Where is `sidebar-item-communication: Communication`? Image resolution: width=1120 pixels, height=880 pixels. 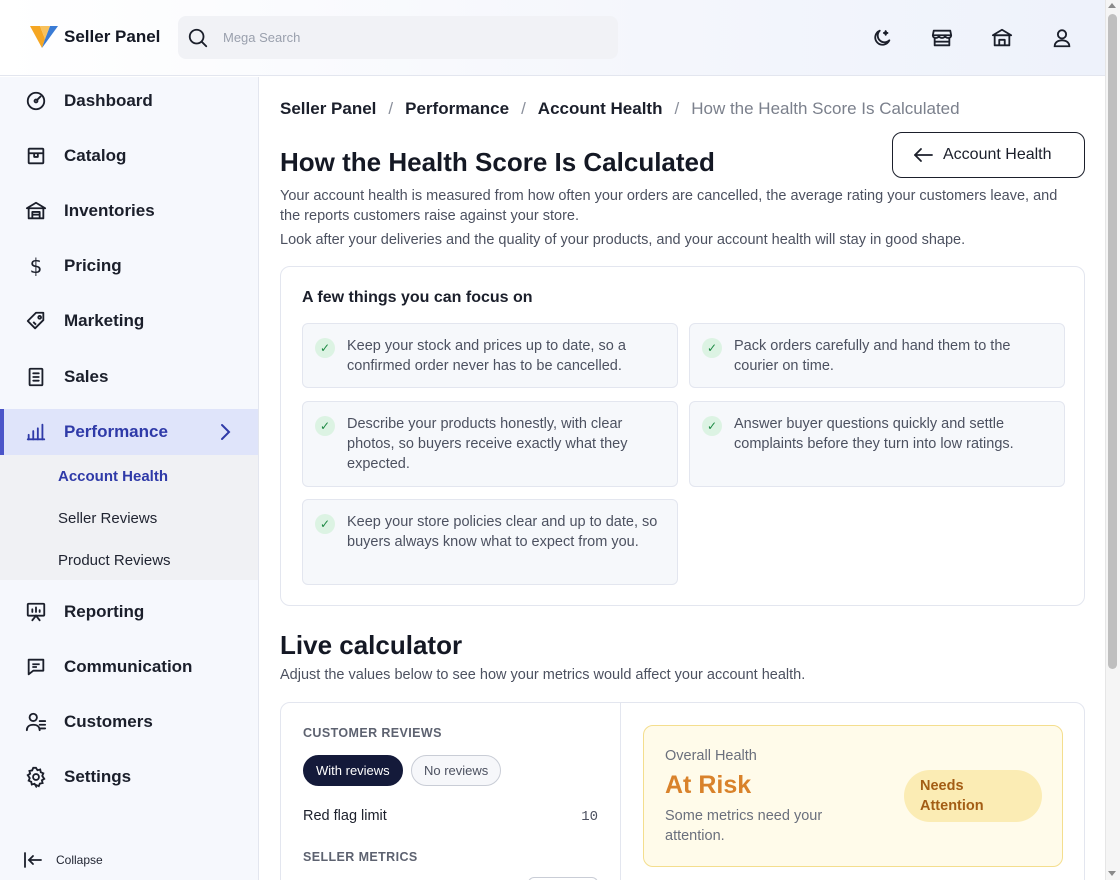
sidebar-item-communication: Communication is located at coordinates (129, 667).